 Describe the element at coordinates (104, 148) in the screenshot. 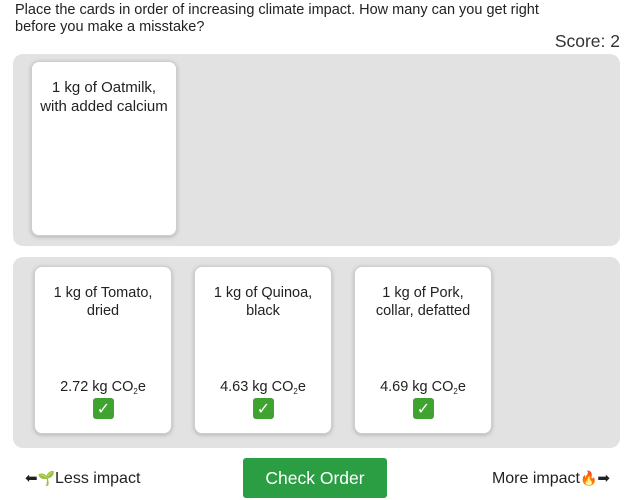

I see `pending-card: 1 kg of Oatmilk, with added calcium` at that location.